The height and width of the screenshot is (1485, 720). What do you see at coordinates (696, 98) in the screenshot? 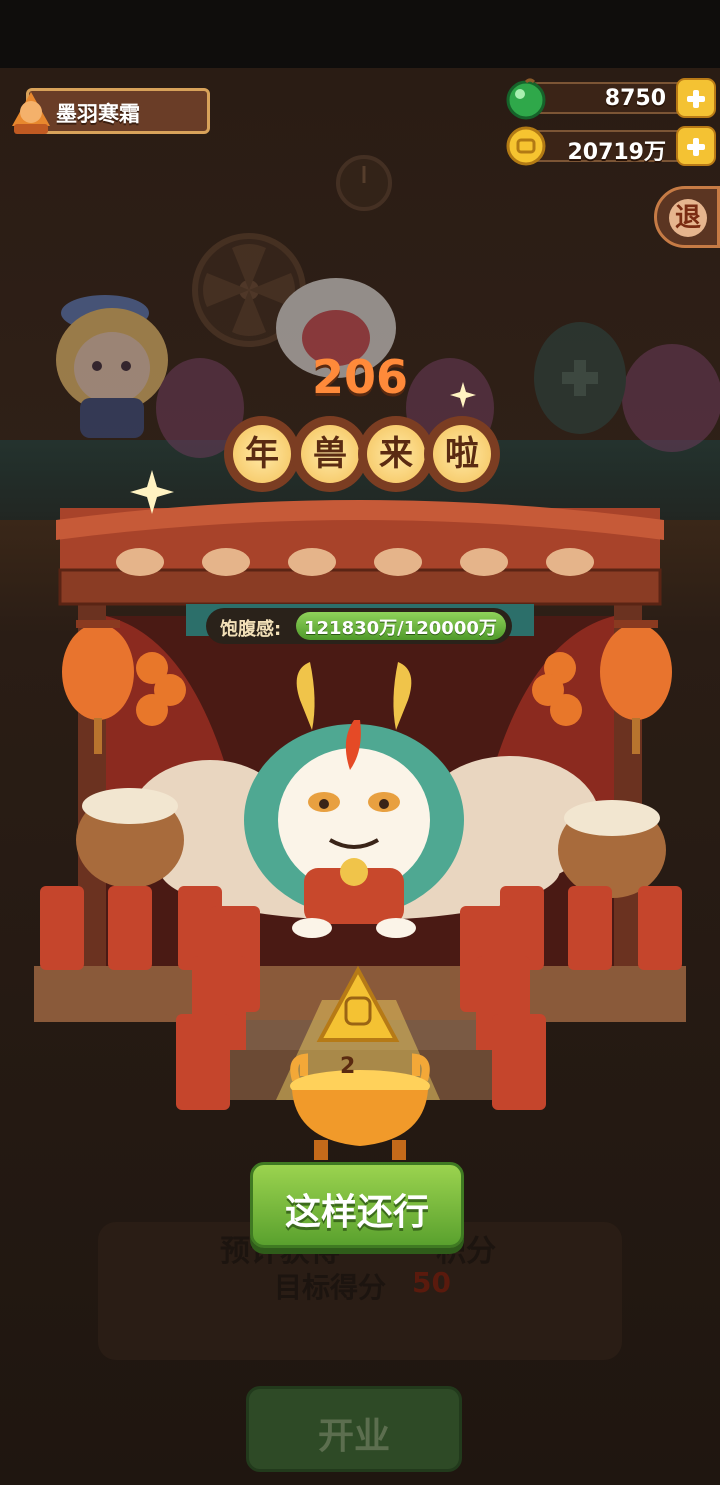
I see `add-gems-button` at bounding box center [696, 98].